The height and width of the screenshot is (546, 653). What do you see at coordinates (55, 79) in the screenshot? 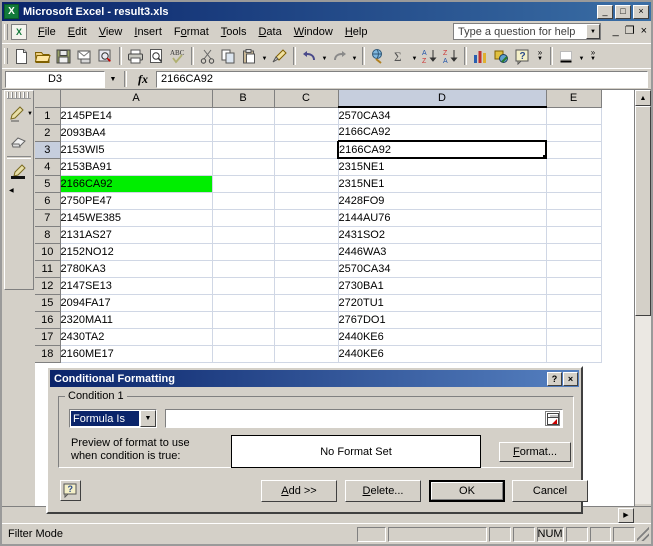
I see `name-box: D3` at bounding box center [55, 79].